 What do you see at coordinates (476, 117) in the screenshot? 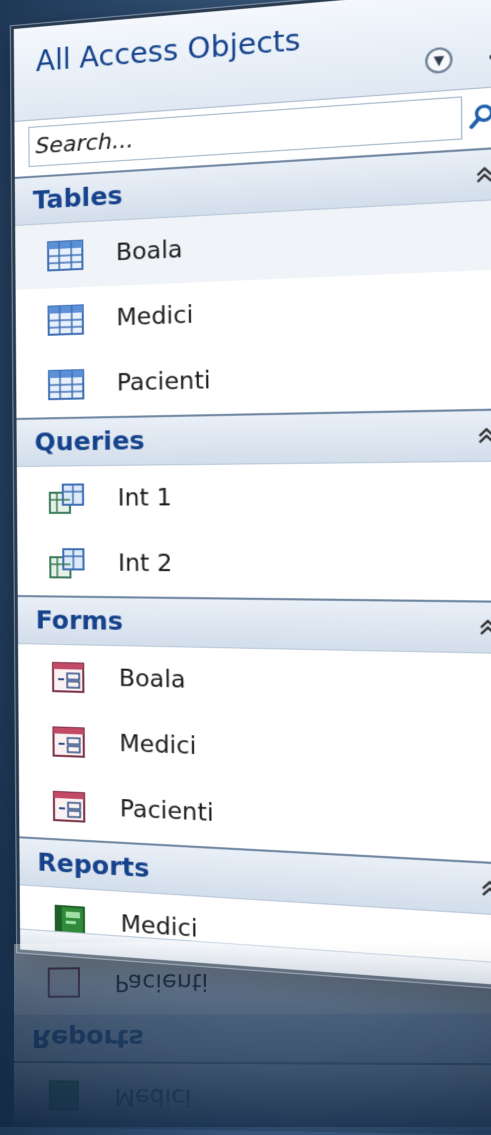
I see `search-icon` at bounding box center [476, 117].